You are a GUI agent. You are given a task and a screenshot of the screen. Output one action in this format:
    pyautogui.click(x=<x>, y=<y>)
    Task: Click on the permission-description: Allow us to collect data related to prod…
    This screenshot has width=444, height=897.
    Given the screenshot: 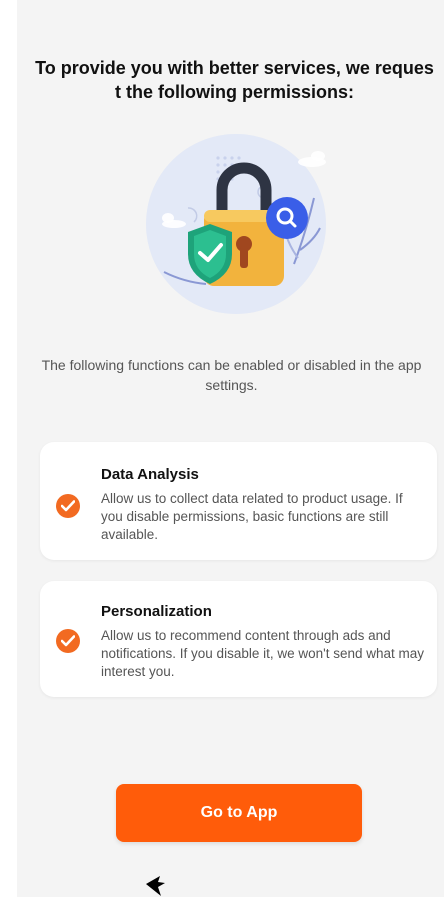 What is the action you would take?
    pyautogui.click(x=252, y=516)
    